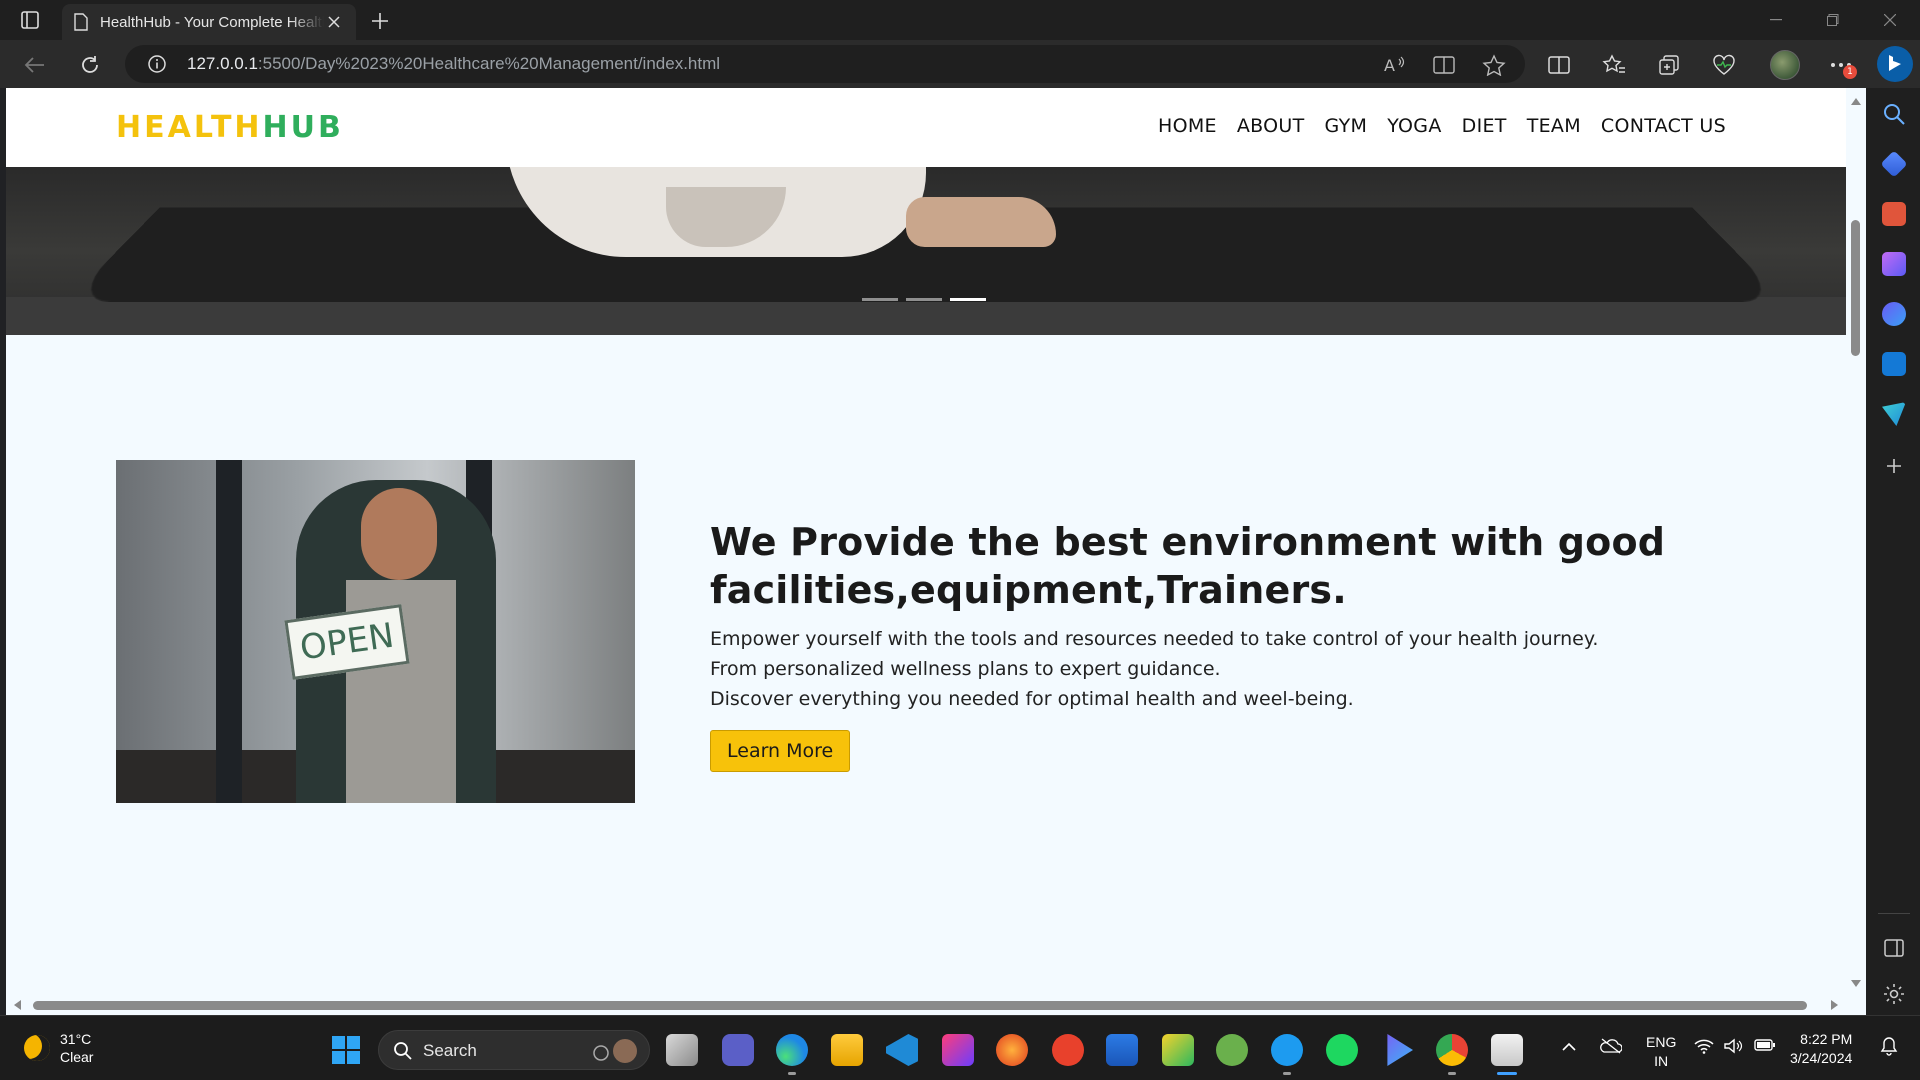  What do you see at coordinates (1856, 101) in the screenshot?
I see `scroll-up-arrow-icon` at bounding box center [1856, 101].